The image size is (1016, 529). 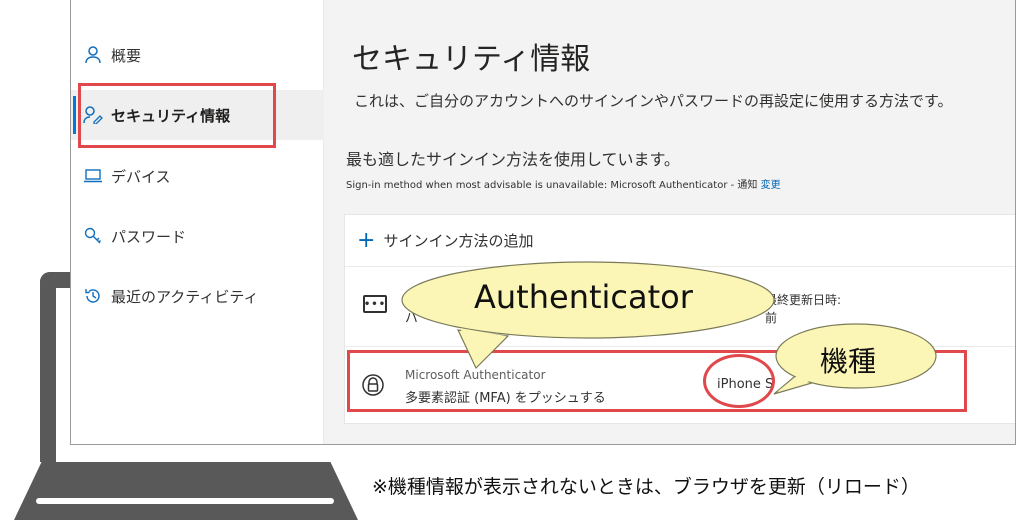 I want to click on authenticator-lock-icon, so click(x=373, y=385).